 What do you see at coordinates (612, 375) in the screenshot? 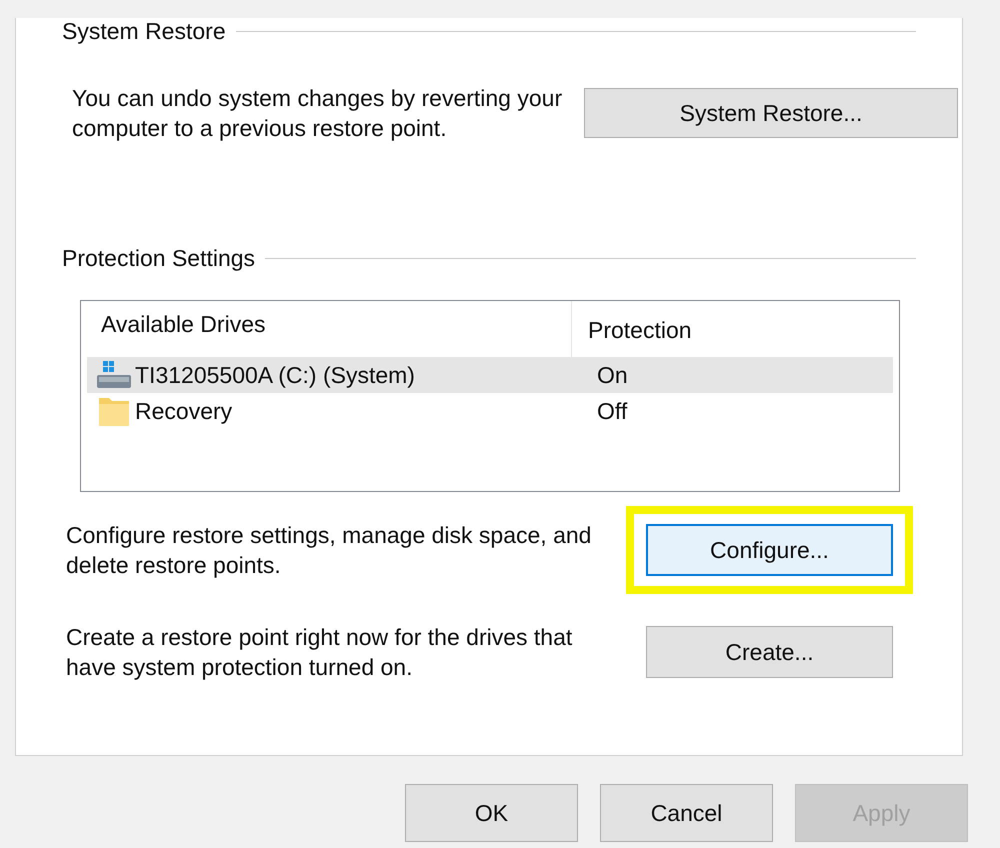
I see `protection-status: On` at bounding box center [612, 375].